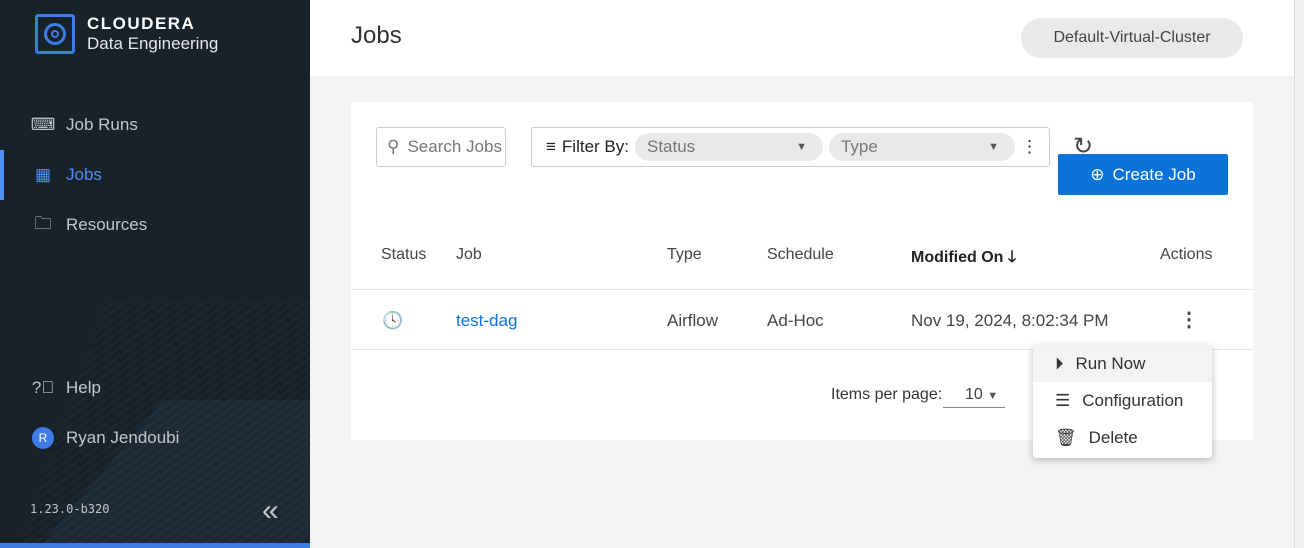  Describe the element at coordinates (795, 320) in the screenshot. I see `job-schedule: Ad-Hoc` at that location.